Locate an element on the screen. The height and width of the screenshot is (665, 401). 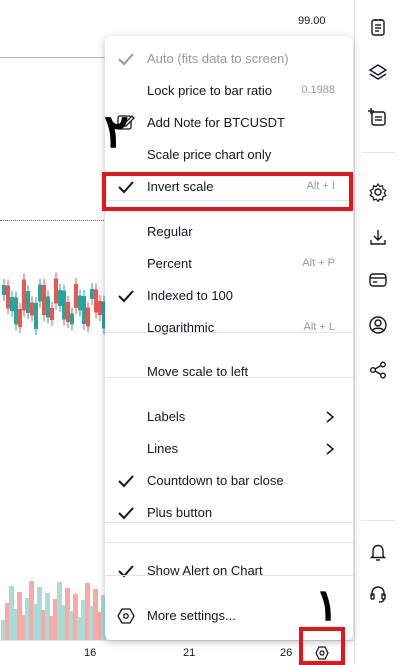
add-note-button is located at coordinates (378, 117).